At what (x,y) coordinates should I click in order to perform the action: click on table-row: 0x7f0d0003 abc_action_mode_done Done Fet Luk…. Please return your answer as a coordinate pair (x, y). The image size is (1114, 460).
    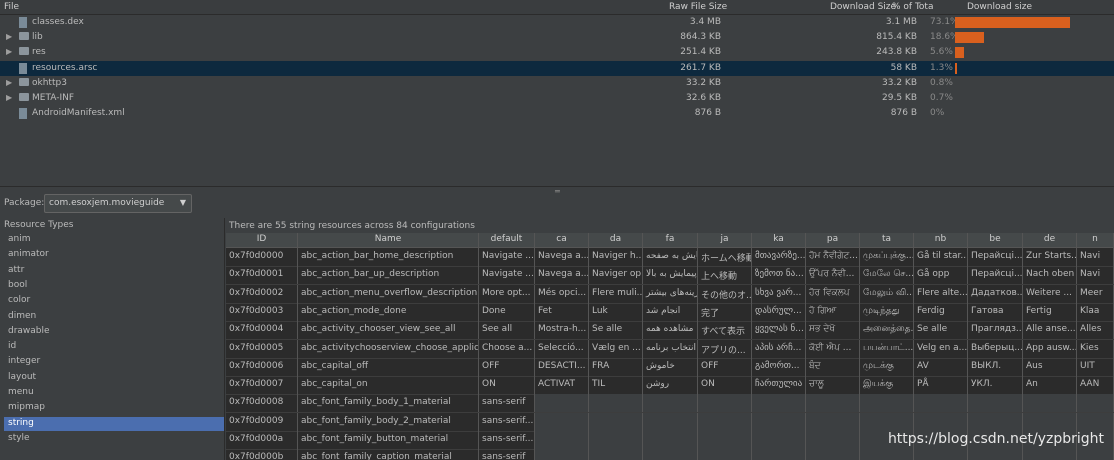
    Looking at the image, I should click on (670, 312).